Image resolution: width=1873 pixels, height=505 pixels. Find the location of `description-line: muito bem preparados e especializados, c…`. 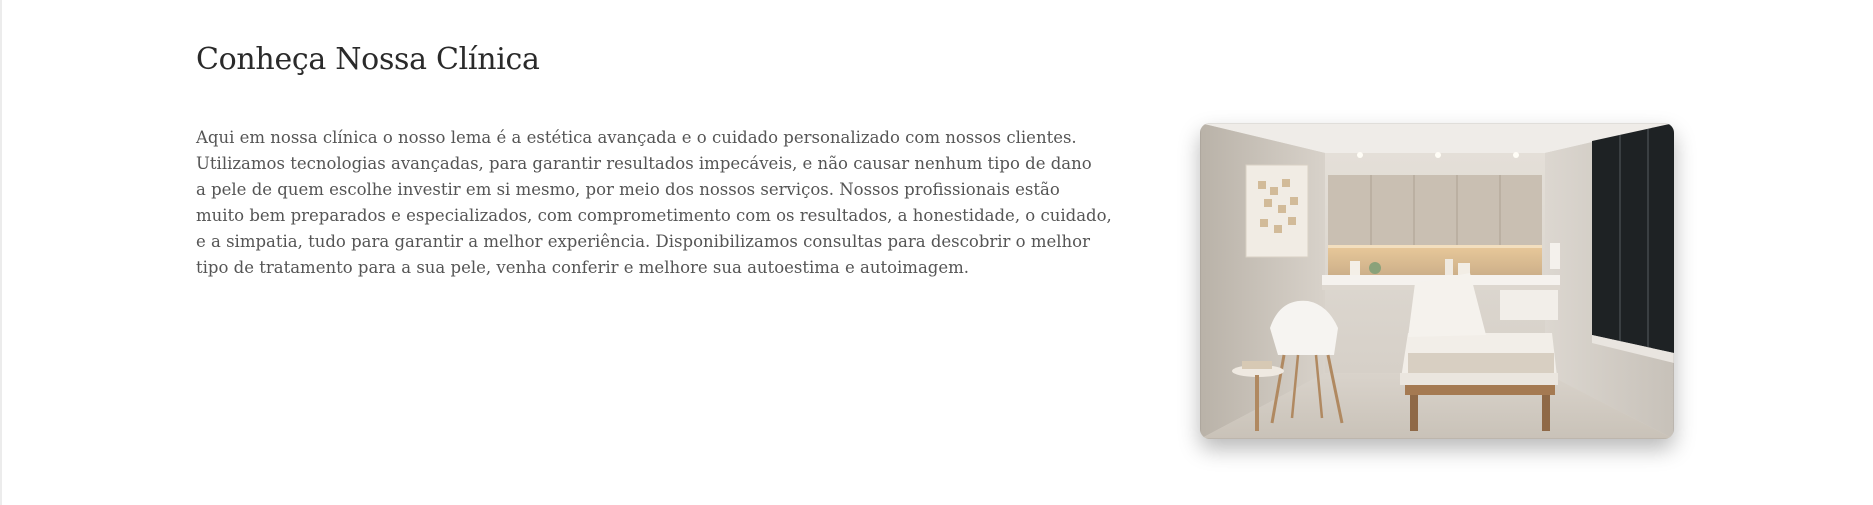

description-line: muito bem preparados e especializados, c… is located at coordinates (654, 215).